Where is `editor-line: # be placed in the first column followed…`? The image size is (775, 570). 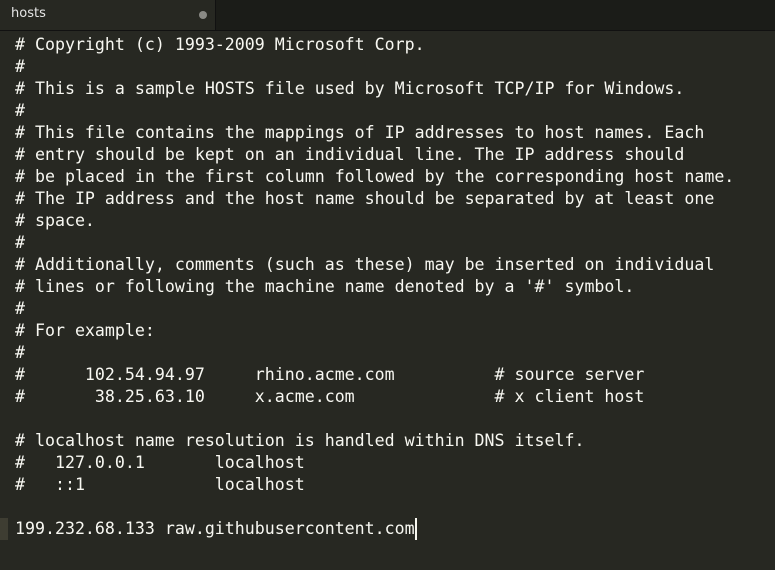 editor-line: # be placed in the first column followed… is located at coordinates (374, 177).